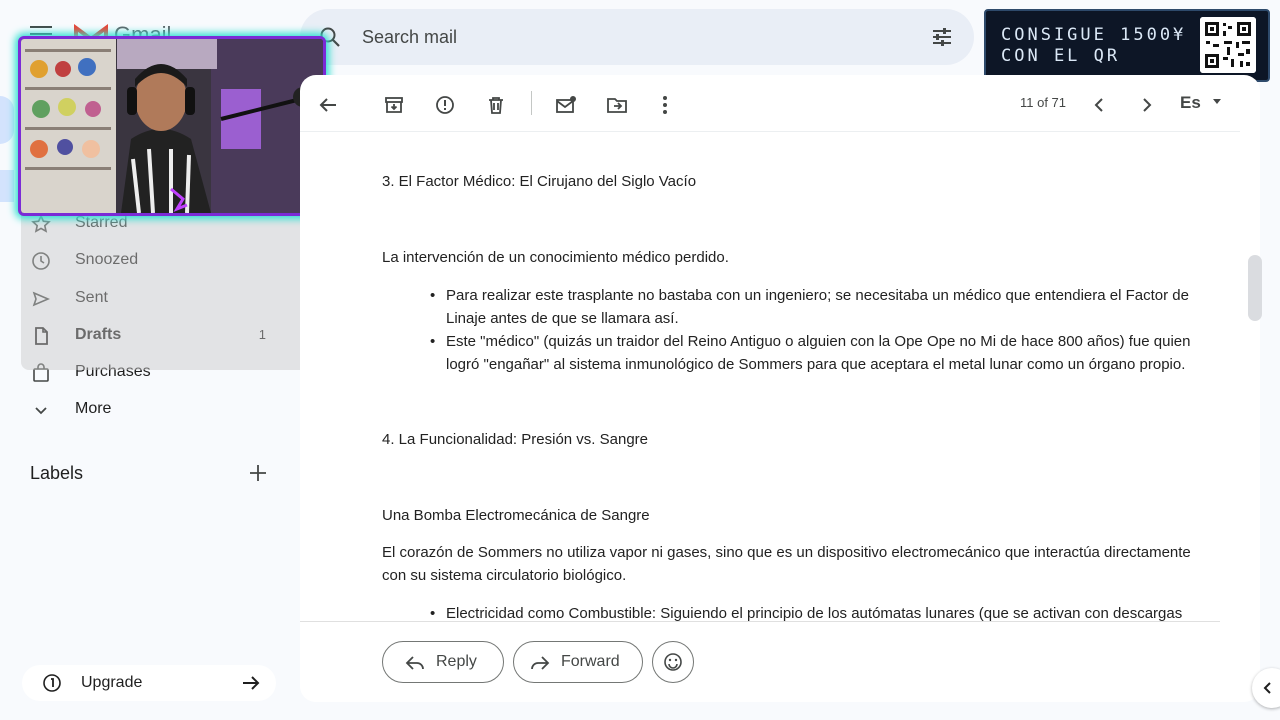 The height and width of the screenshot is (720, 1280). I want to click on emoji-icon, so click(673, 662).